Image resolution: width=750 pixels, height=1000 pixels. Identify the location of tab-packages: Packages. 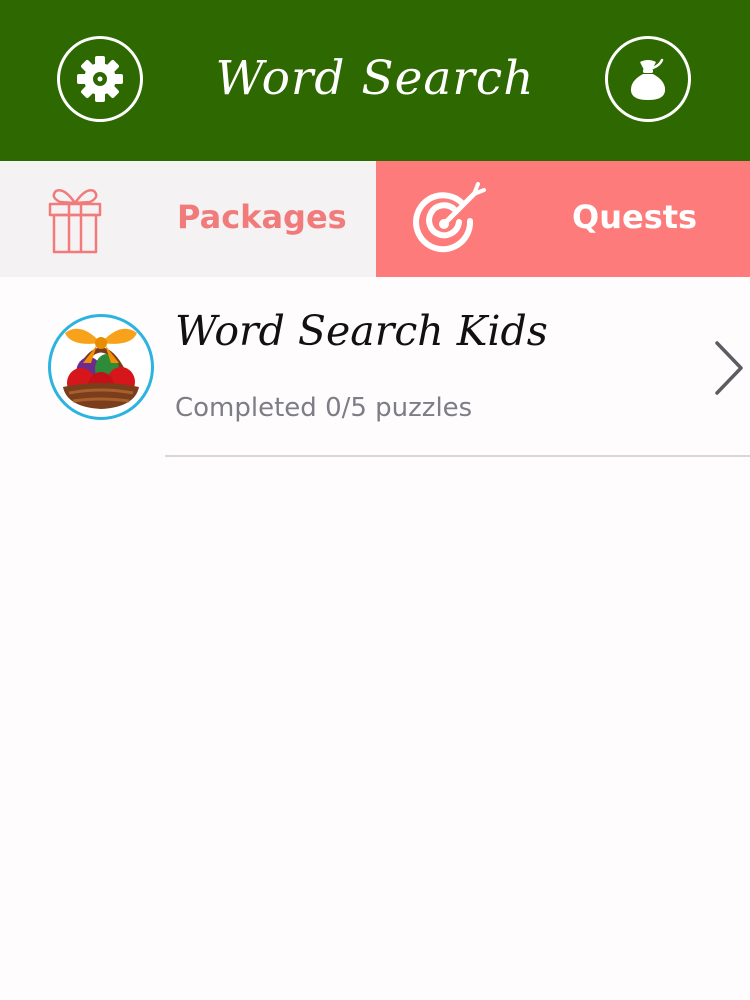
(188, 219).